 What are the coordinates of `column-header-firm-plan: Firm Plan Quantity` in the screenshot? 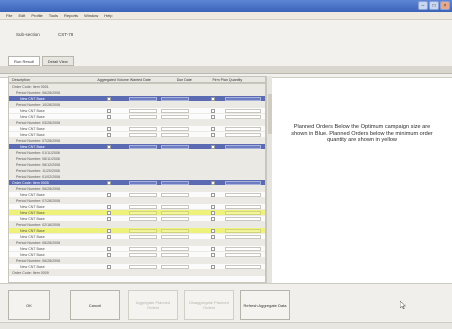 It's located at (237, 79).